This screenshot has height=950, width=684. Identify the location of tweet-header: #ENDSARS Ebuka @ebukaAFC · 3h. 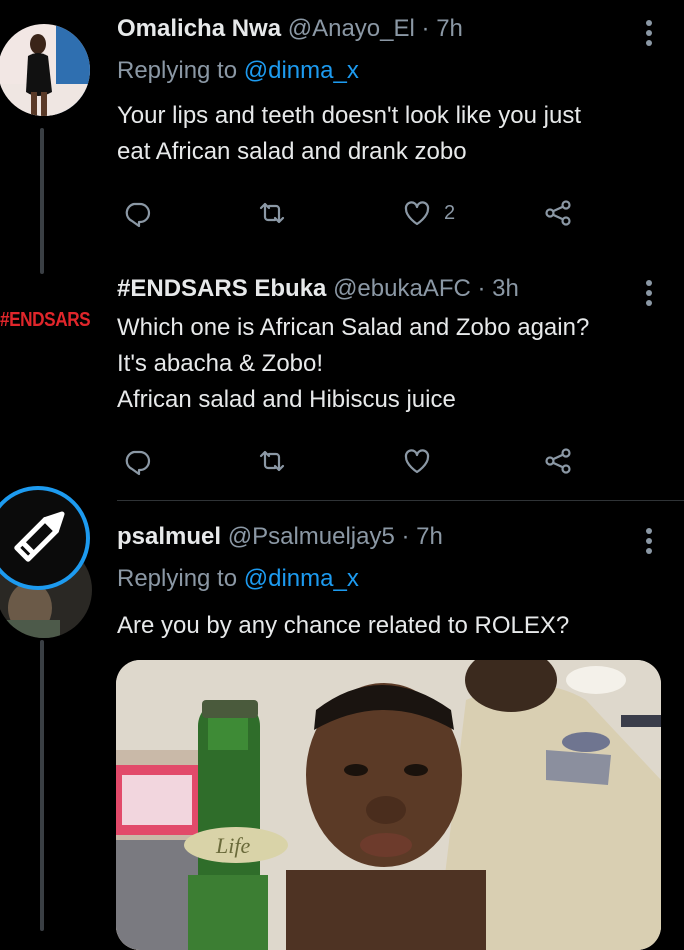
(318, 289).